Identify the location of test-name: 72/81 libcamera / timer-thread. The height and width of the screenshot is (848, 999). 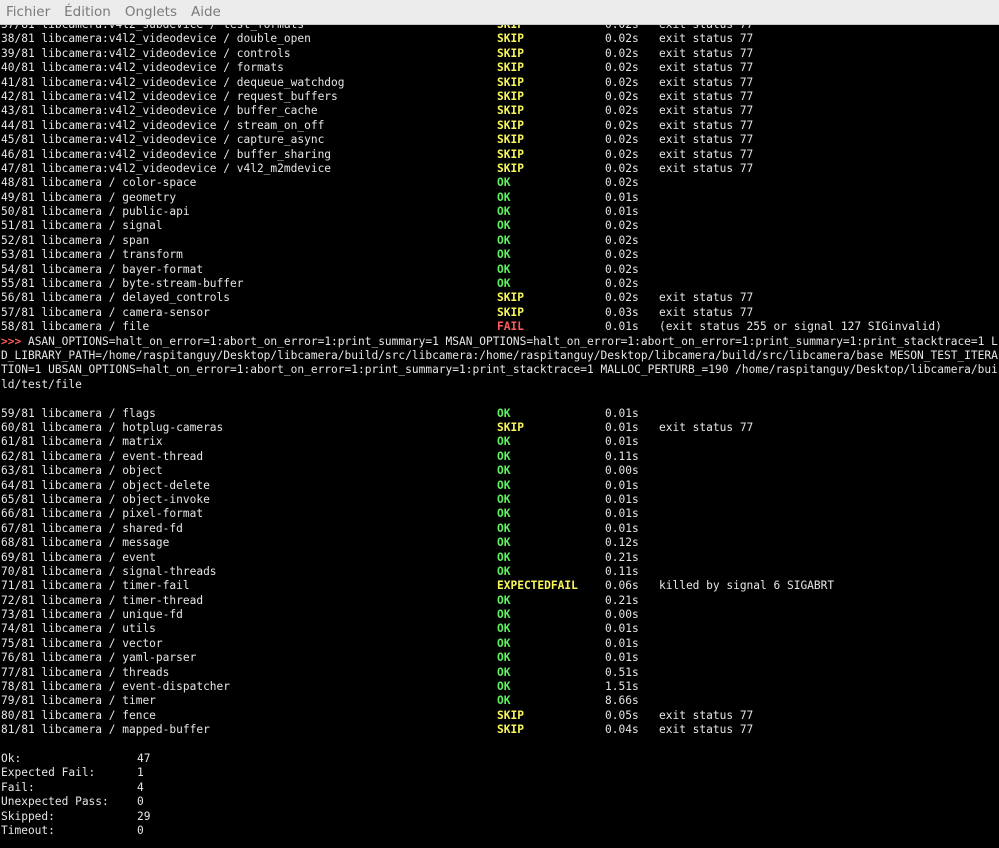
(102, 600).